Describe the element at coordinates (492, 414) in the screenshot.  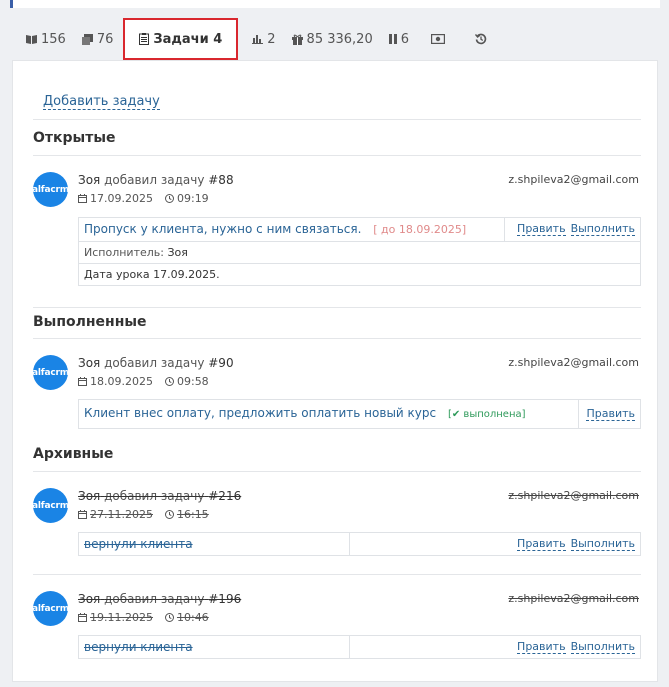
I see `status-label: выполнена` at that location.